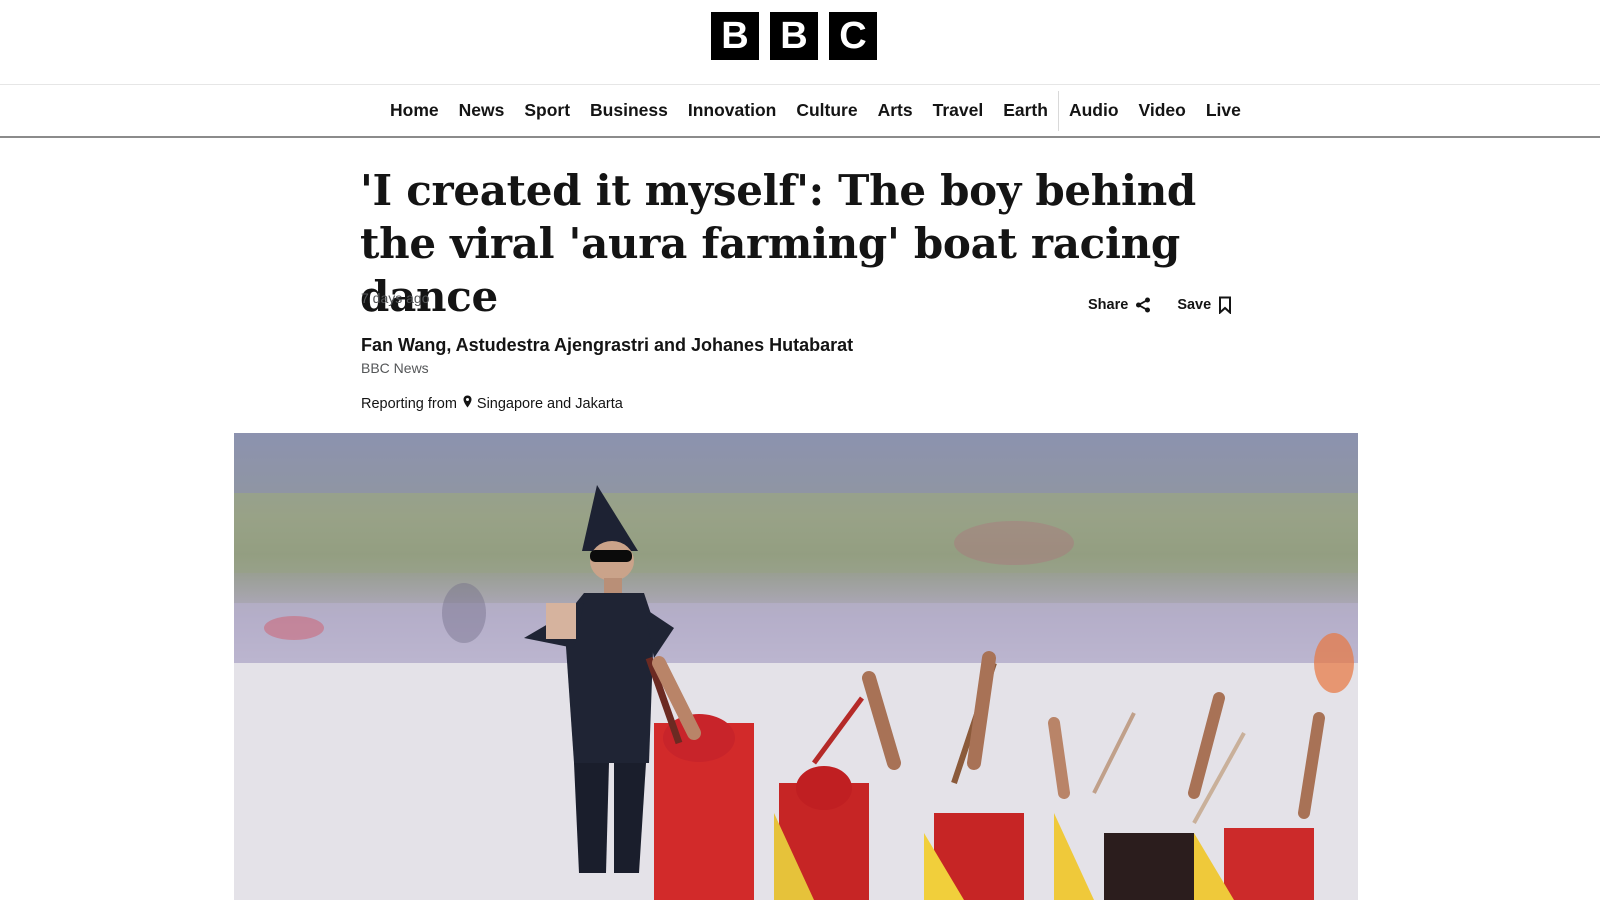  What do you see at coordinates (1223, 110) in the screenshot?
I see `nav-item-live: Live` at bounding box center [1223, 110].